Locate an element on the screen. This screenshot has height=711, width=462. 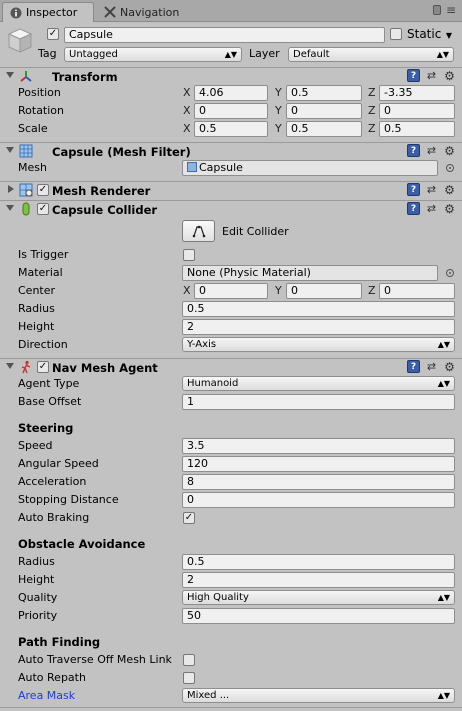
tab-inspector: Inspector is located at coordinates (48, 12).